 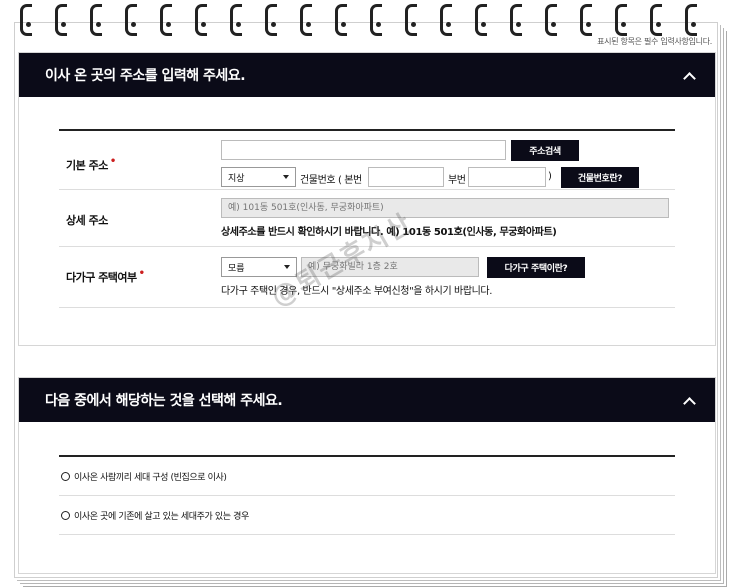 I want to click on basic-address-row: 기본 주소 • 주소검색 지상 건물번호 ( 본번 부번 ) 건물번호란?, so click(x=367, y=160).